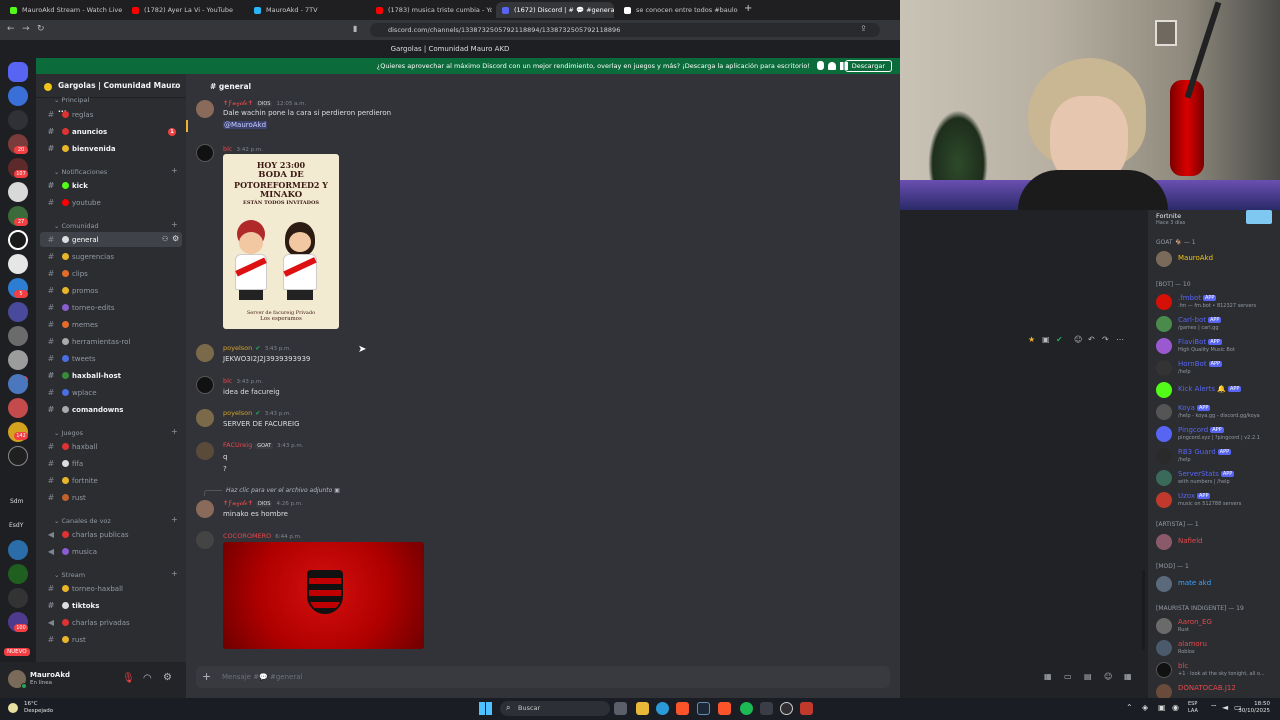  I want to click on reaction-emoji-icon: ✔, so click(1059, 339).